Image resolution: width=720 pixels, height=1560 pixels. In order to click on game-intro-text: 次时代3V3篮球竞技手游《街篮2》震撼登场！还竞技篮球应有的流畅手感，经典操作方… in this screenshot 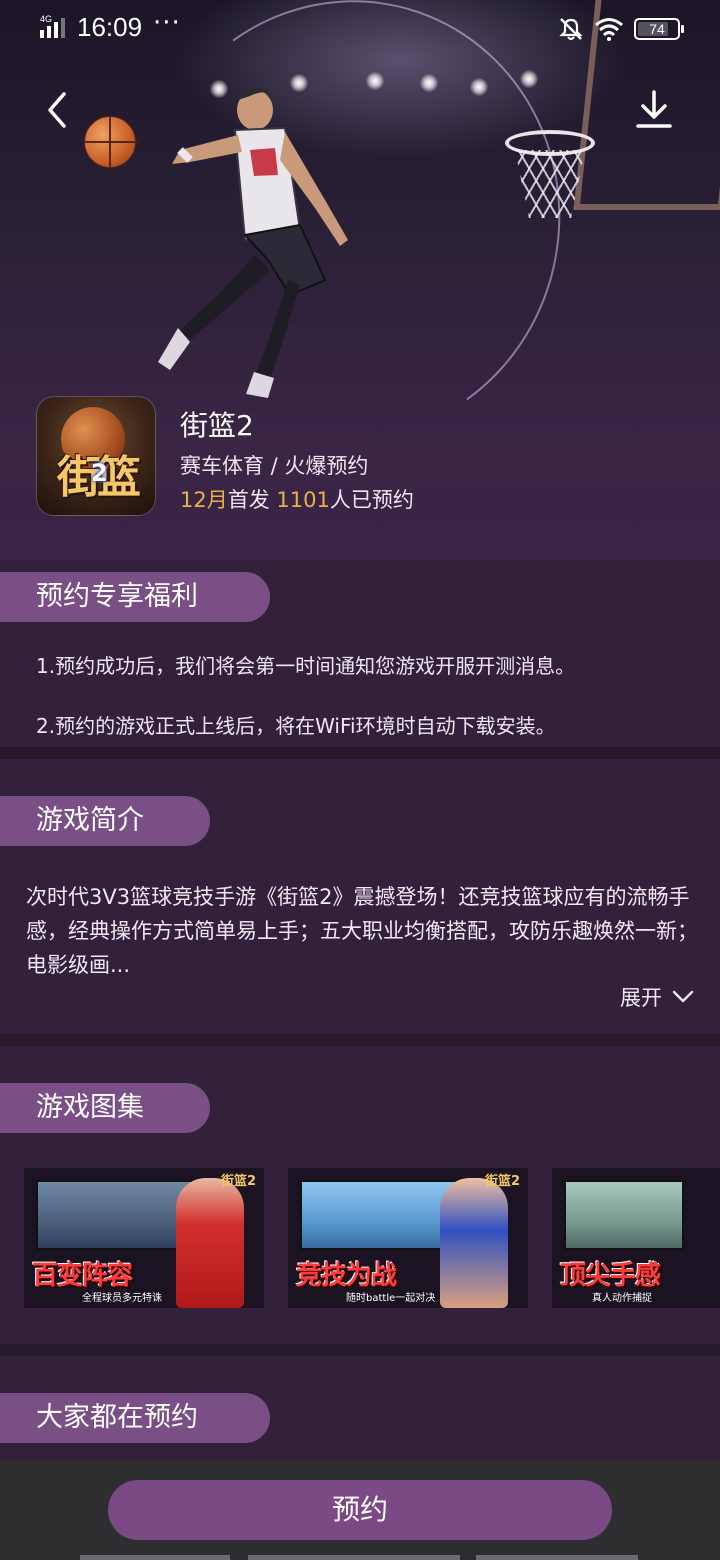, I will do `click(362, 931)`.